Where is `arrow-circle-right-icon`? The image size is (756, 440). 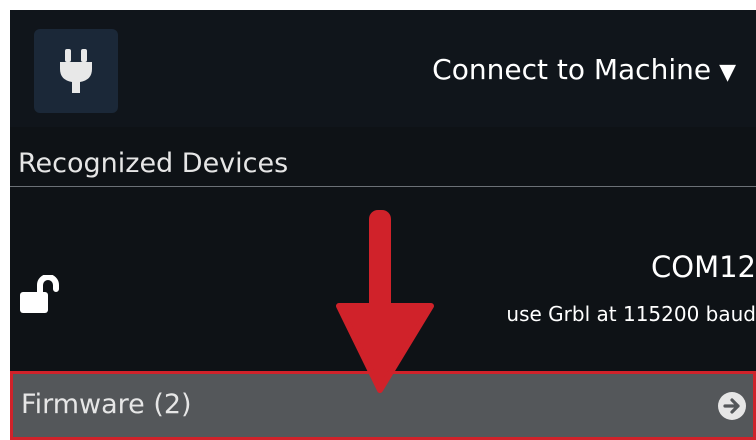
arrow-circle-right-icon is located at coordinates (732, 406).